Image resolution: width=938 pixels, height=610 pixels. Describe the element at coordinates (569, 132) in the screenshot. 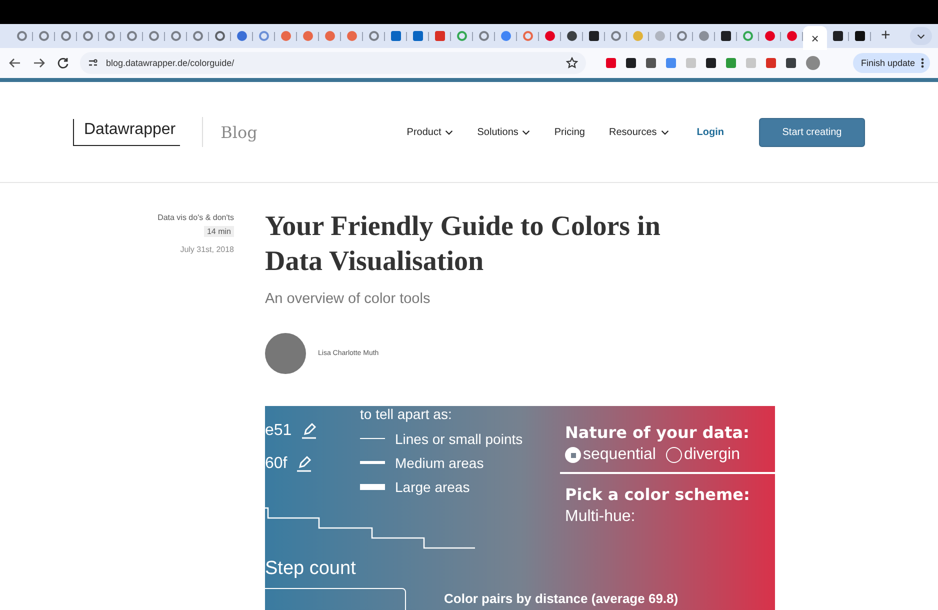

I see `nav-item: Pricing` at that location.